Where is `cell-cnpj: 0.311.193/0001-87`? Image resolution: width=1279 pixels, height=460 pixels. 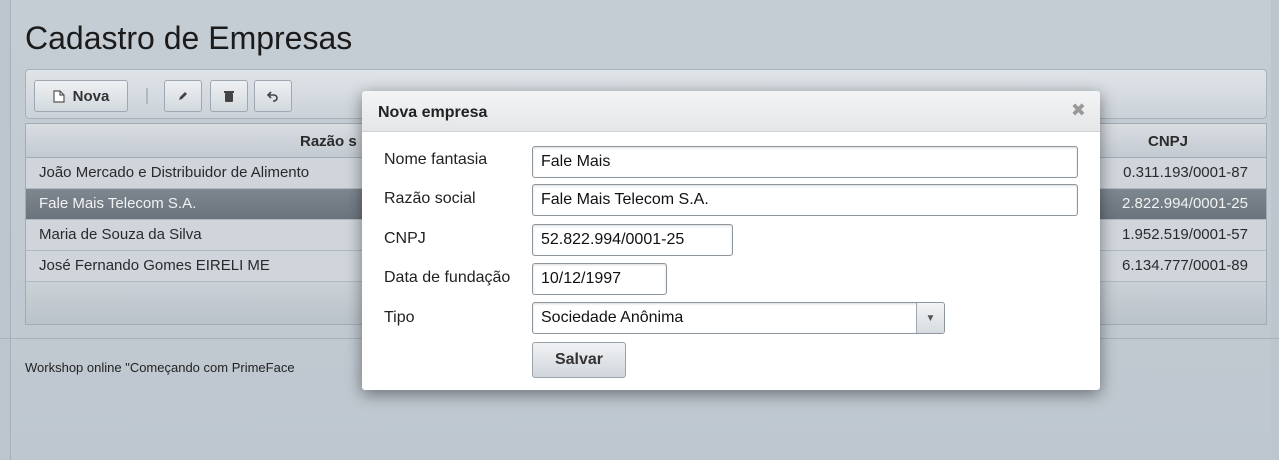
cell-cnpj: 0.311.193/0001-87 is located at coordinates (1185, 172).